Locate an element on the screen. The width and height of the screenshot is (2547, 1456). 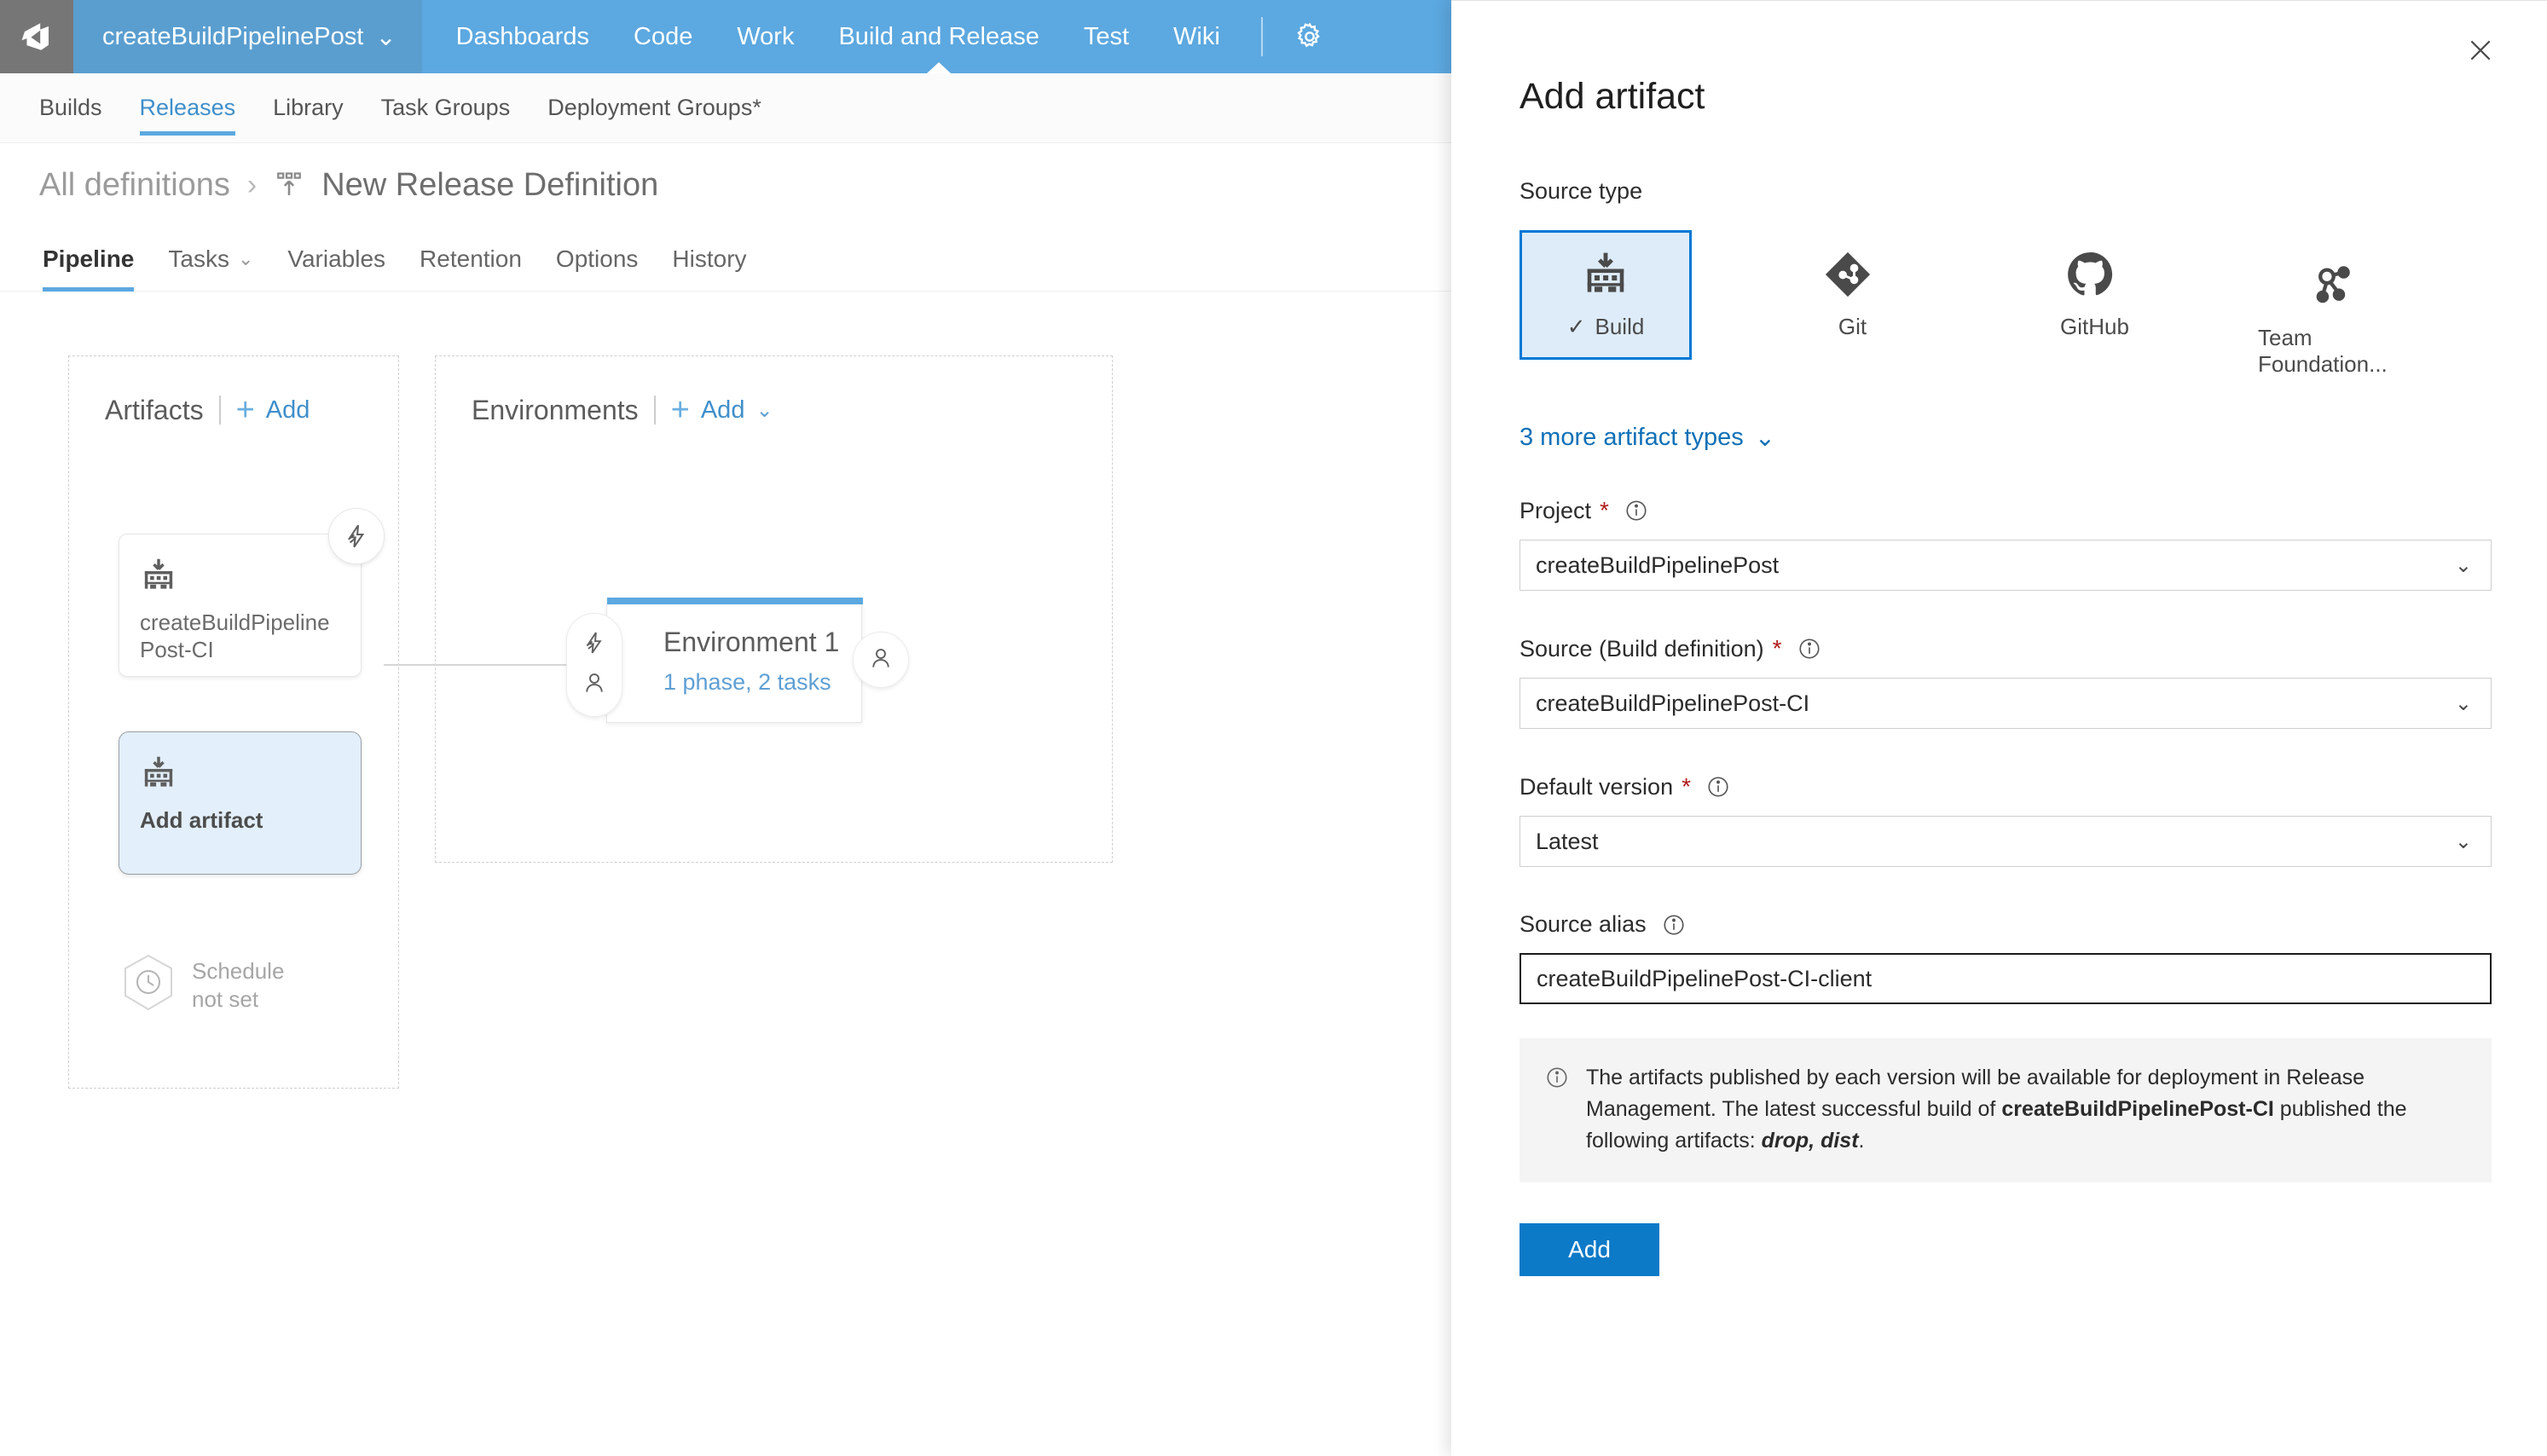
project-select-value: createBuildPipelinePost is located at coordinates (1658, 565).